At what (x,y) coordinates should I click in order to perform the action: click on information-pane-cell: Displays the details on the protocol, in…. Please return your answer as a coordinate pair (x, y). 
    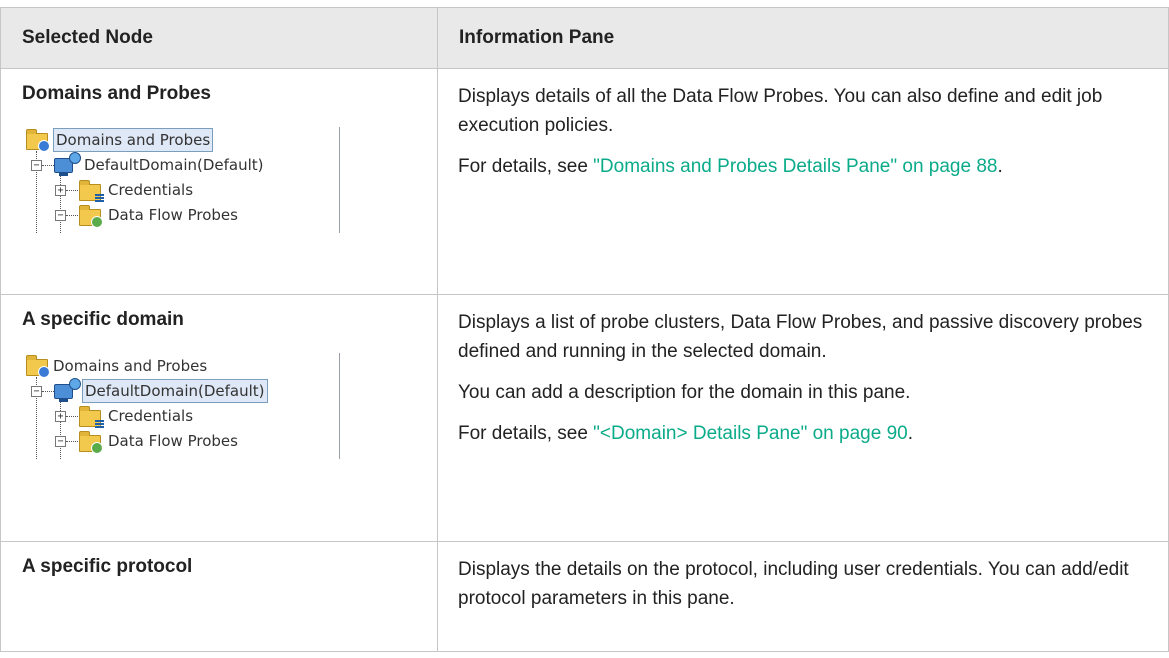
    Looking at the image, I should click on (803, 596).